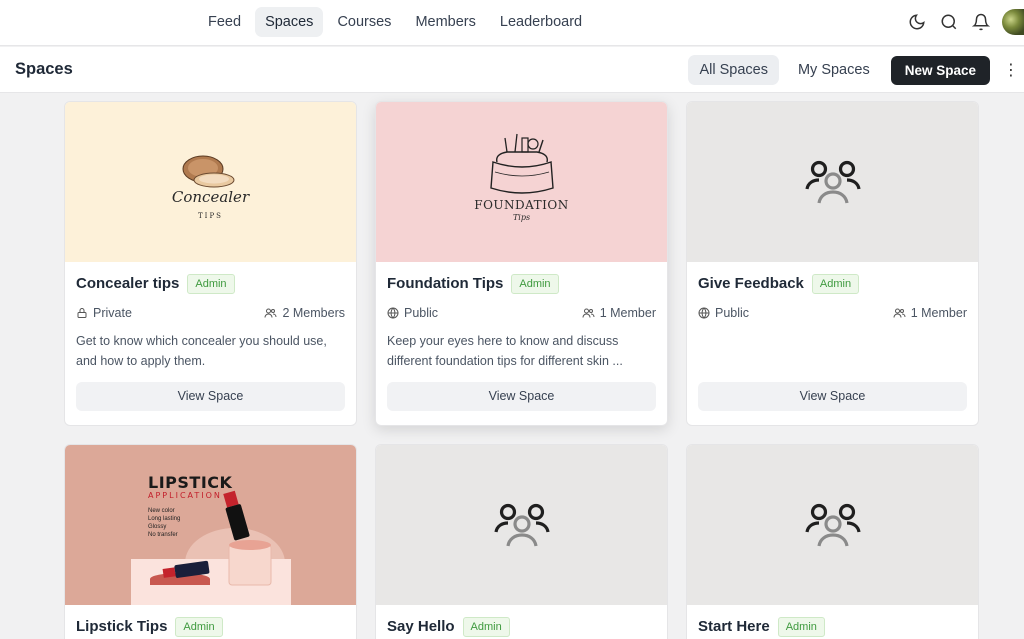 The width and height of the screenshot is (1024, 639). I want to click on moon-icon, so click(917, 22).